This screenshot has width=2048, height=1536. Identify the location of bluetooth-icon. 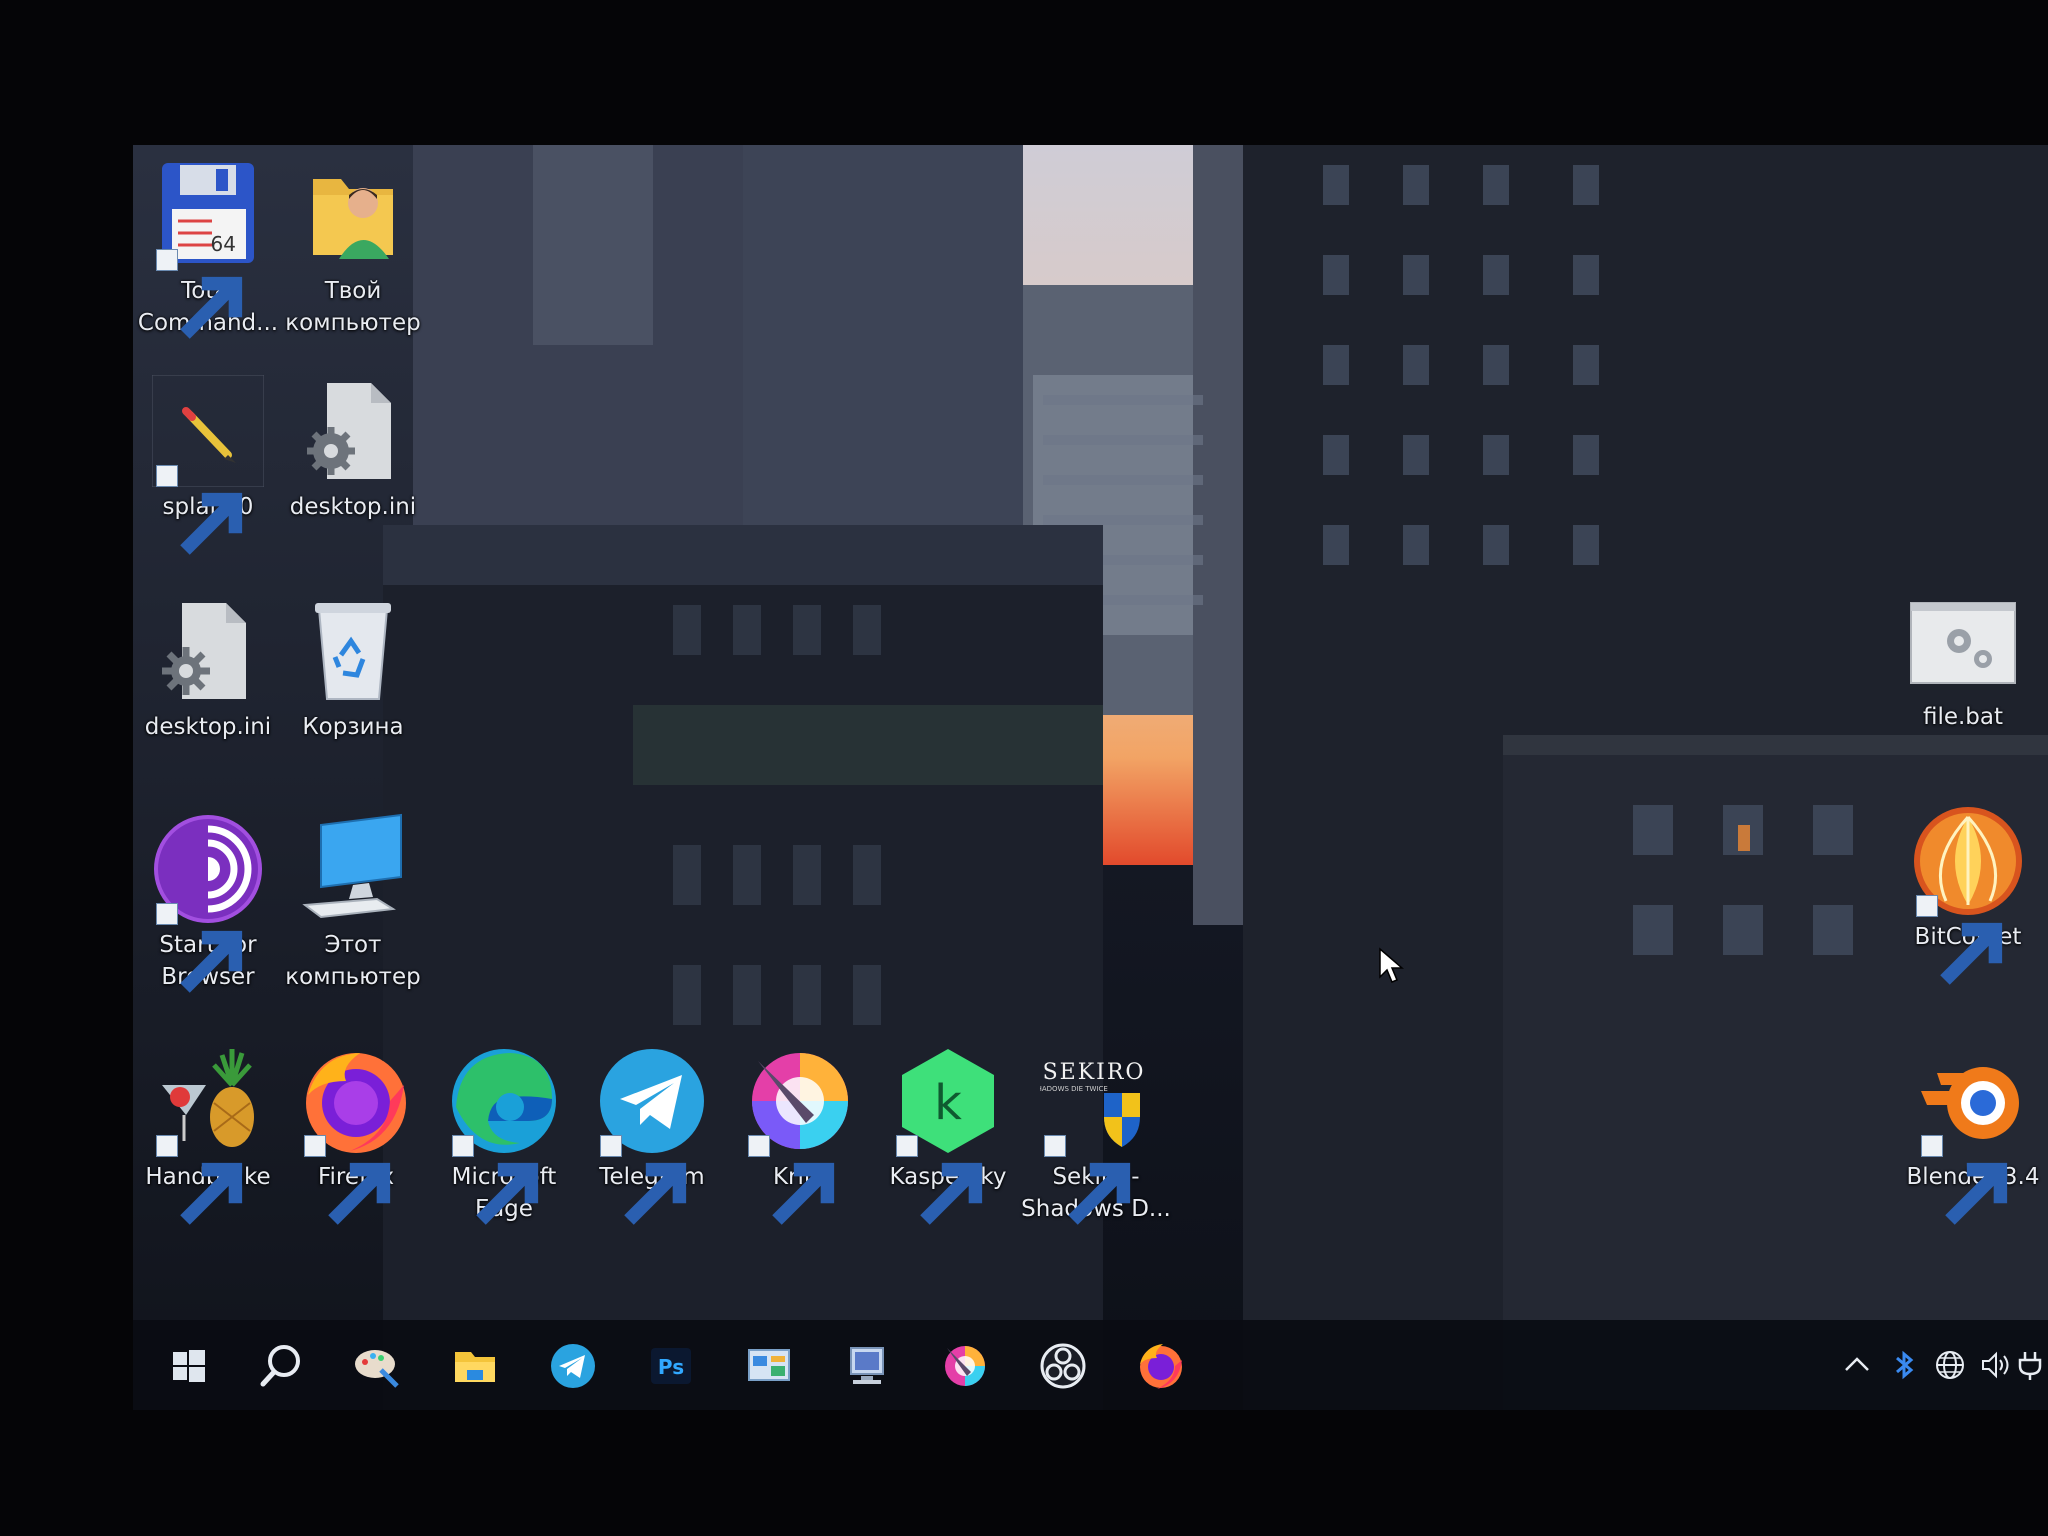
(1905, 1365).